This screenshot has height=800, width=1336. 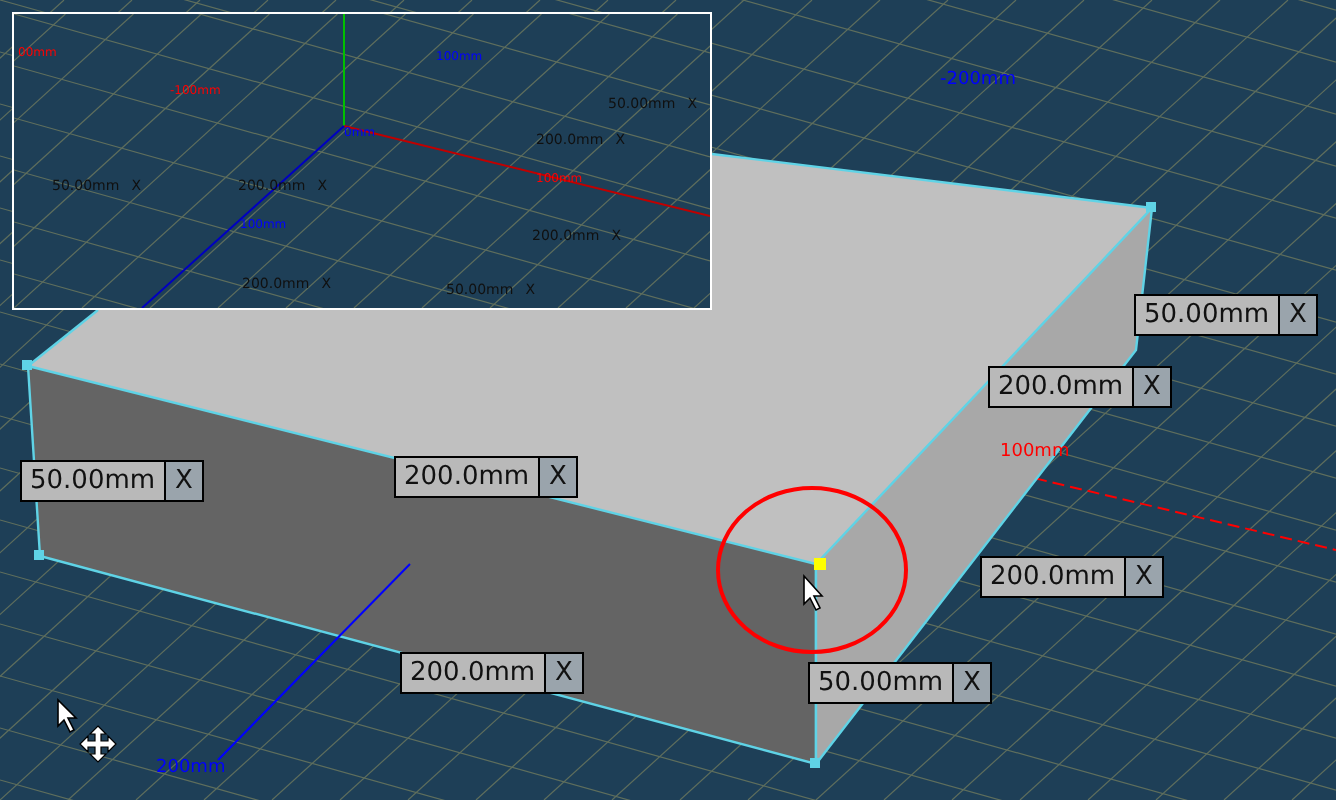 What do you see at coordinates (820, 564) in the screenshot?
I see `vertex-marker` at bounding box center [820, 564].